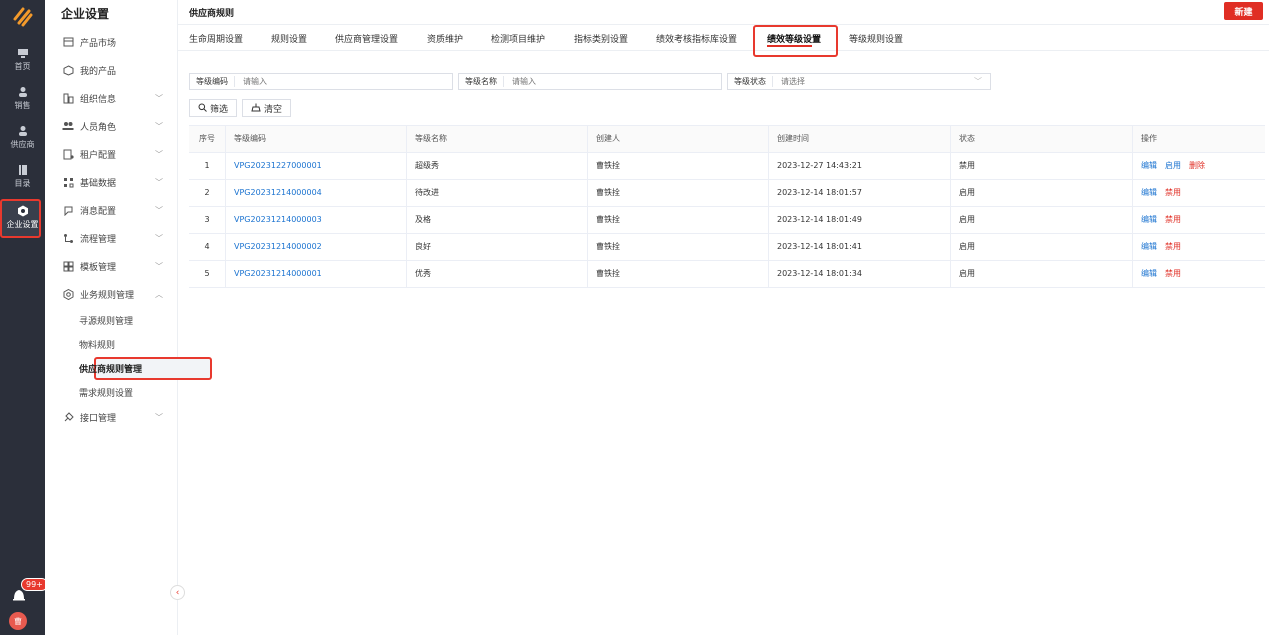 This screenshot has width=1269, height=635. I want to click on tab-supplier-management: 供应商管理设置, so click(366, 38).